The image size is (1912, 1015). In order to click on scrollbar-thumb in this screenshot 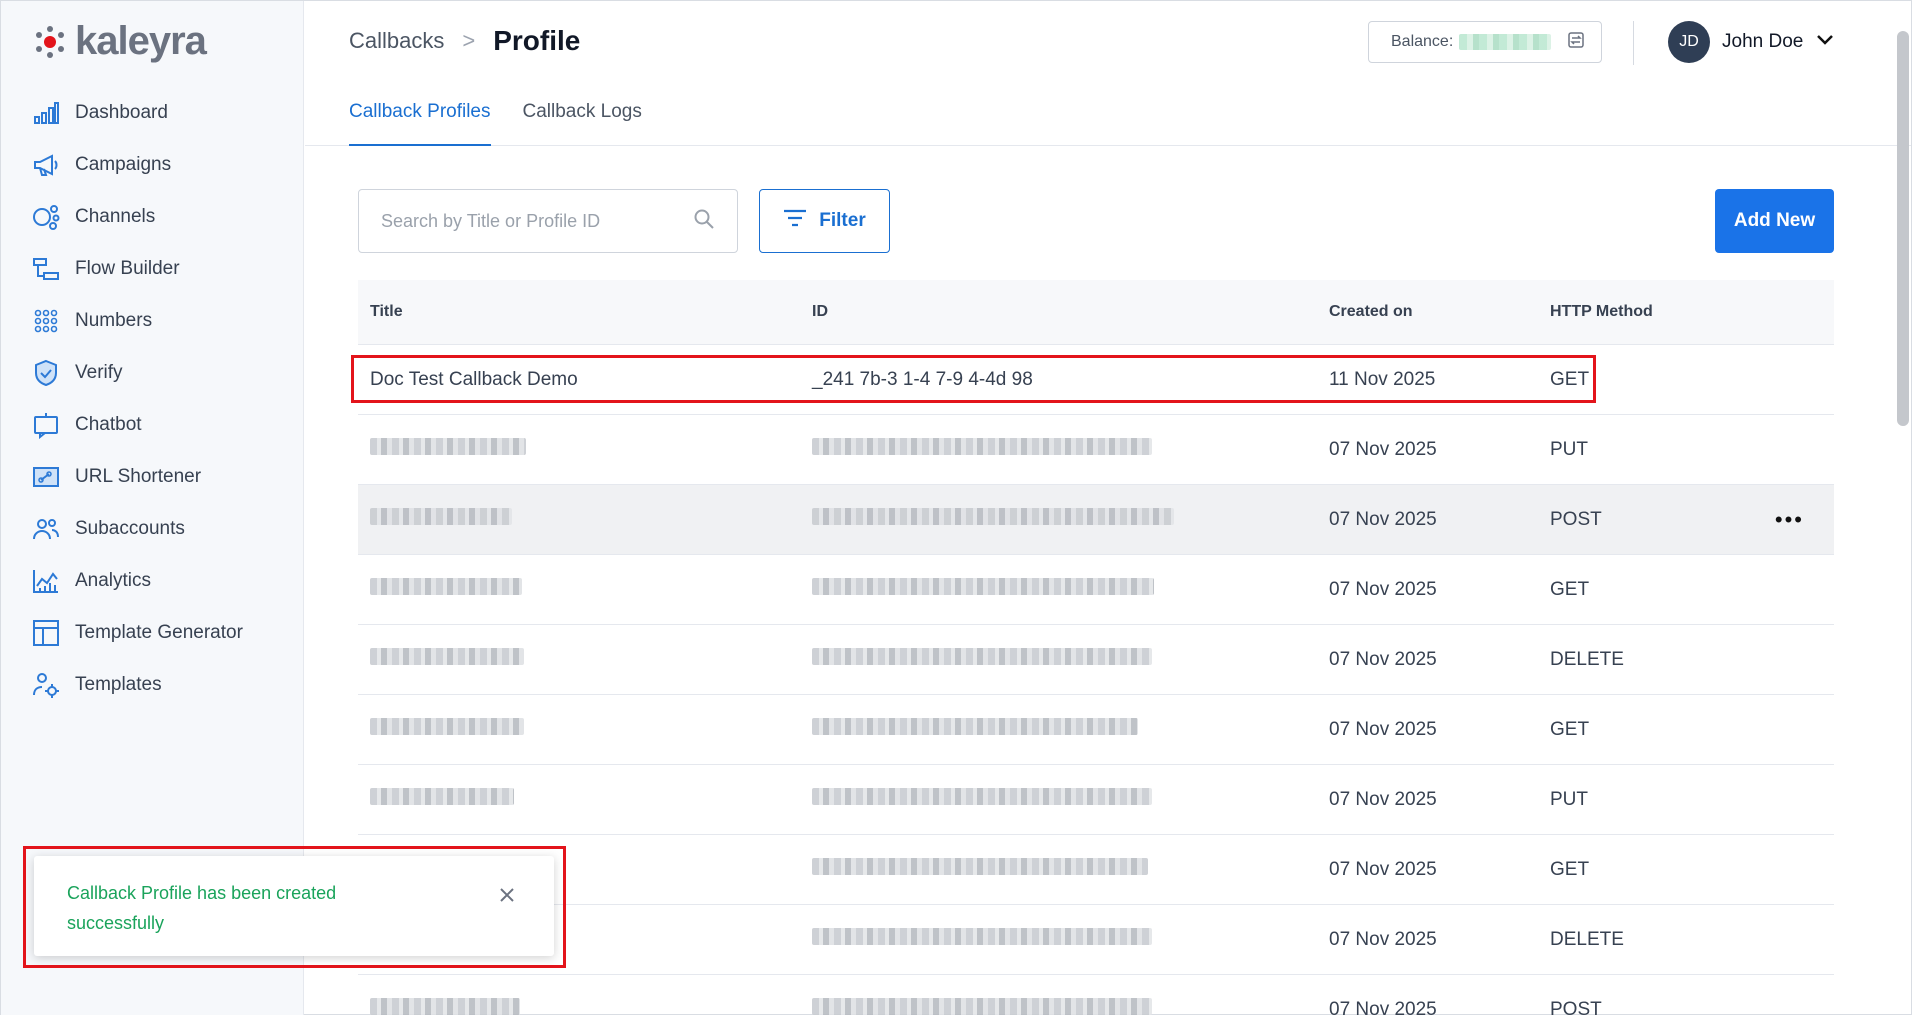, I will do `click(1903, 228)`.